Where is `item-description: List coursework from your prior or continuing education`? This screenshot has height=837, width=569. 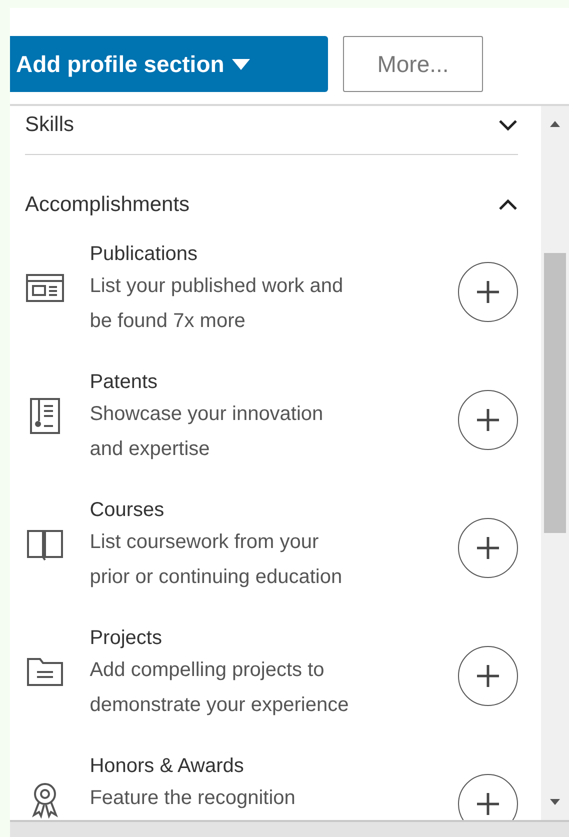
item-description: List coursework from your prior or continuing education is located at coordinates (217, 560).